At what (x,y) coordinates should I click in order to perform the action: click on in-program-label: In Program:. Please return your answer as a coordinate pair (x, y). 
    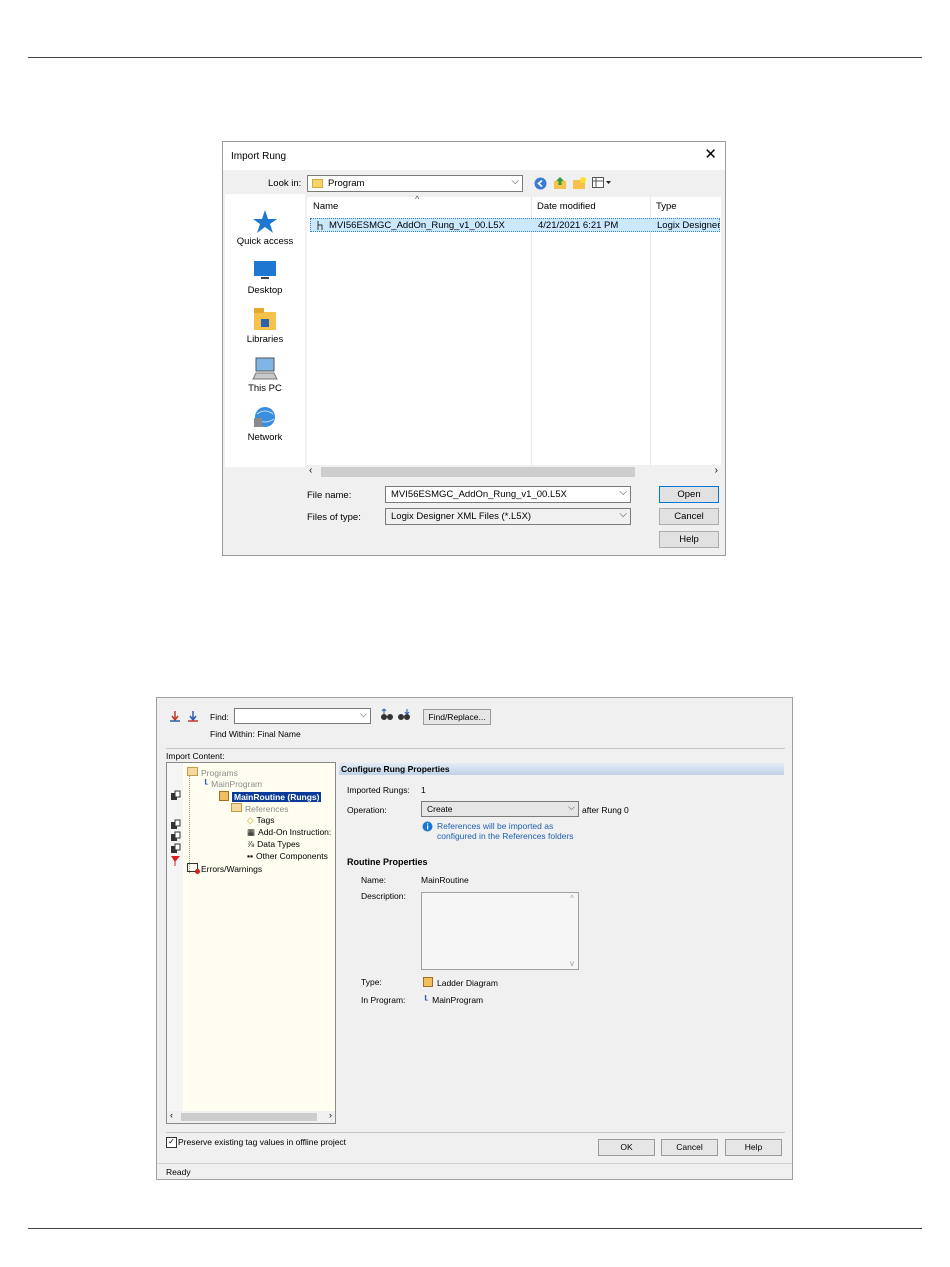
    Looking at the image, I should click on (383, 1000).